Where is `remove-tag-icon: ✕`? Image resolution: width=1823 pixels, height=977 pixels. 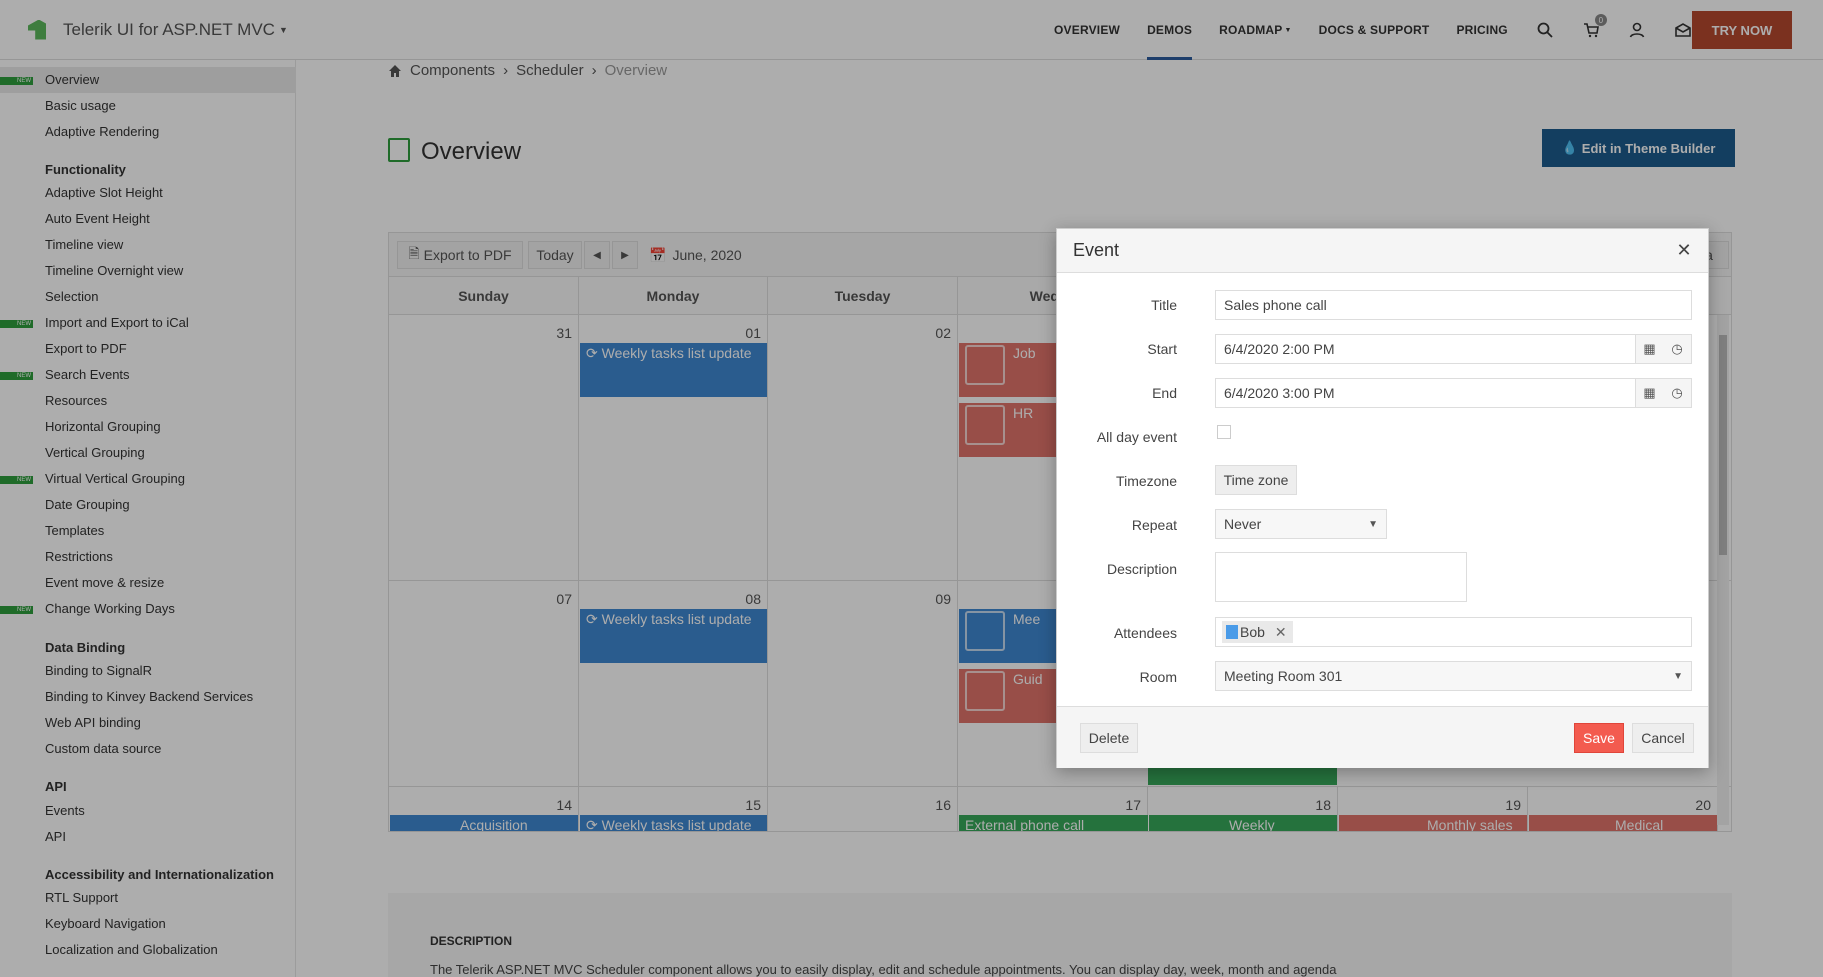
remove-tag-icon: ✕ is located at coordinates (1281, 632).